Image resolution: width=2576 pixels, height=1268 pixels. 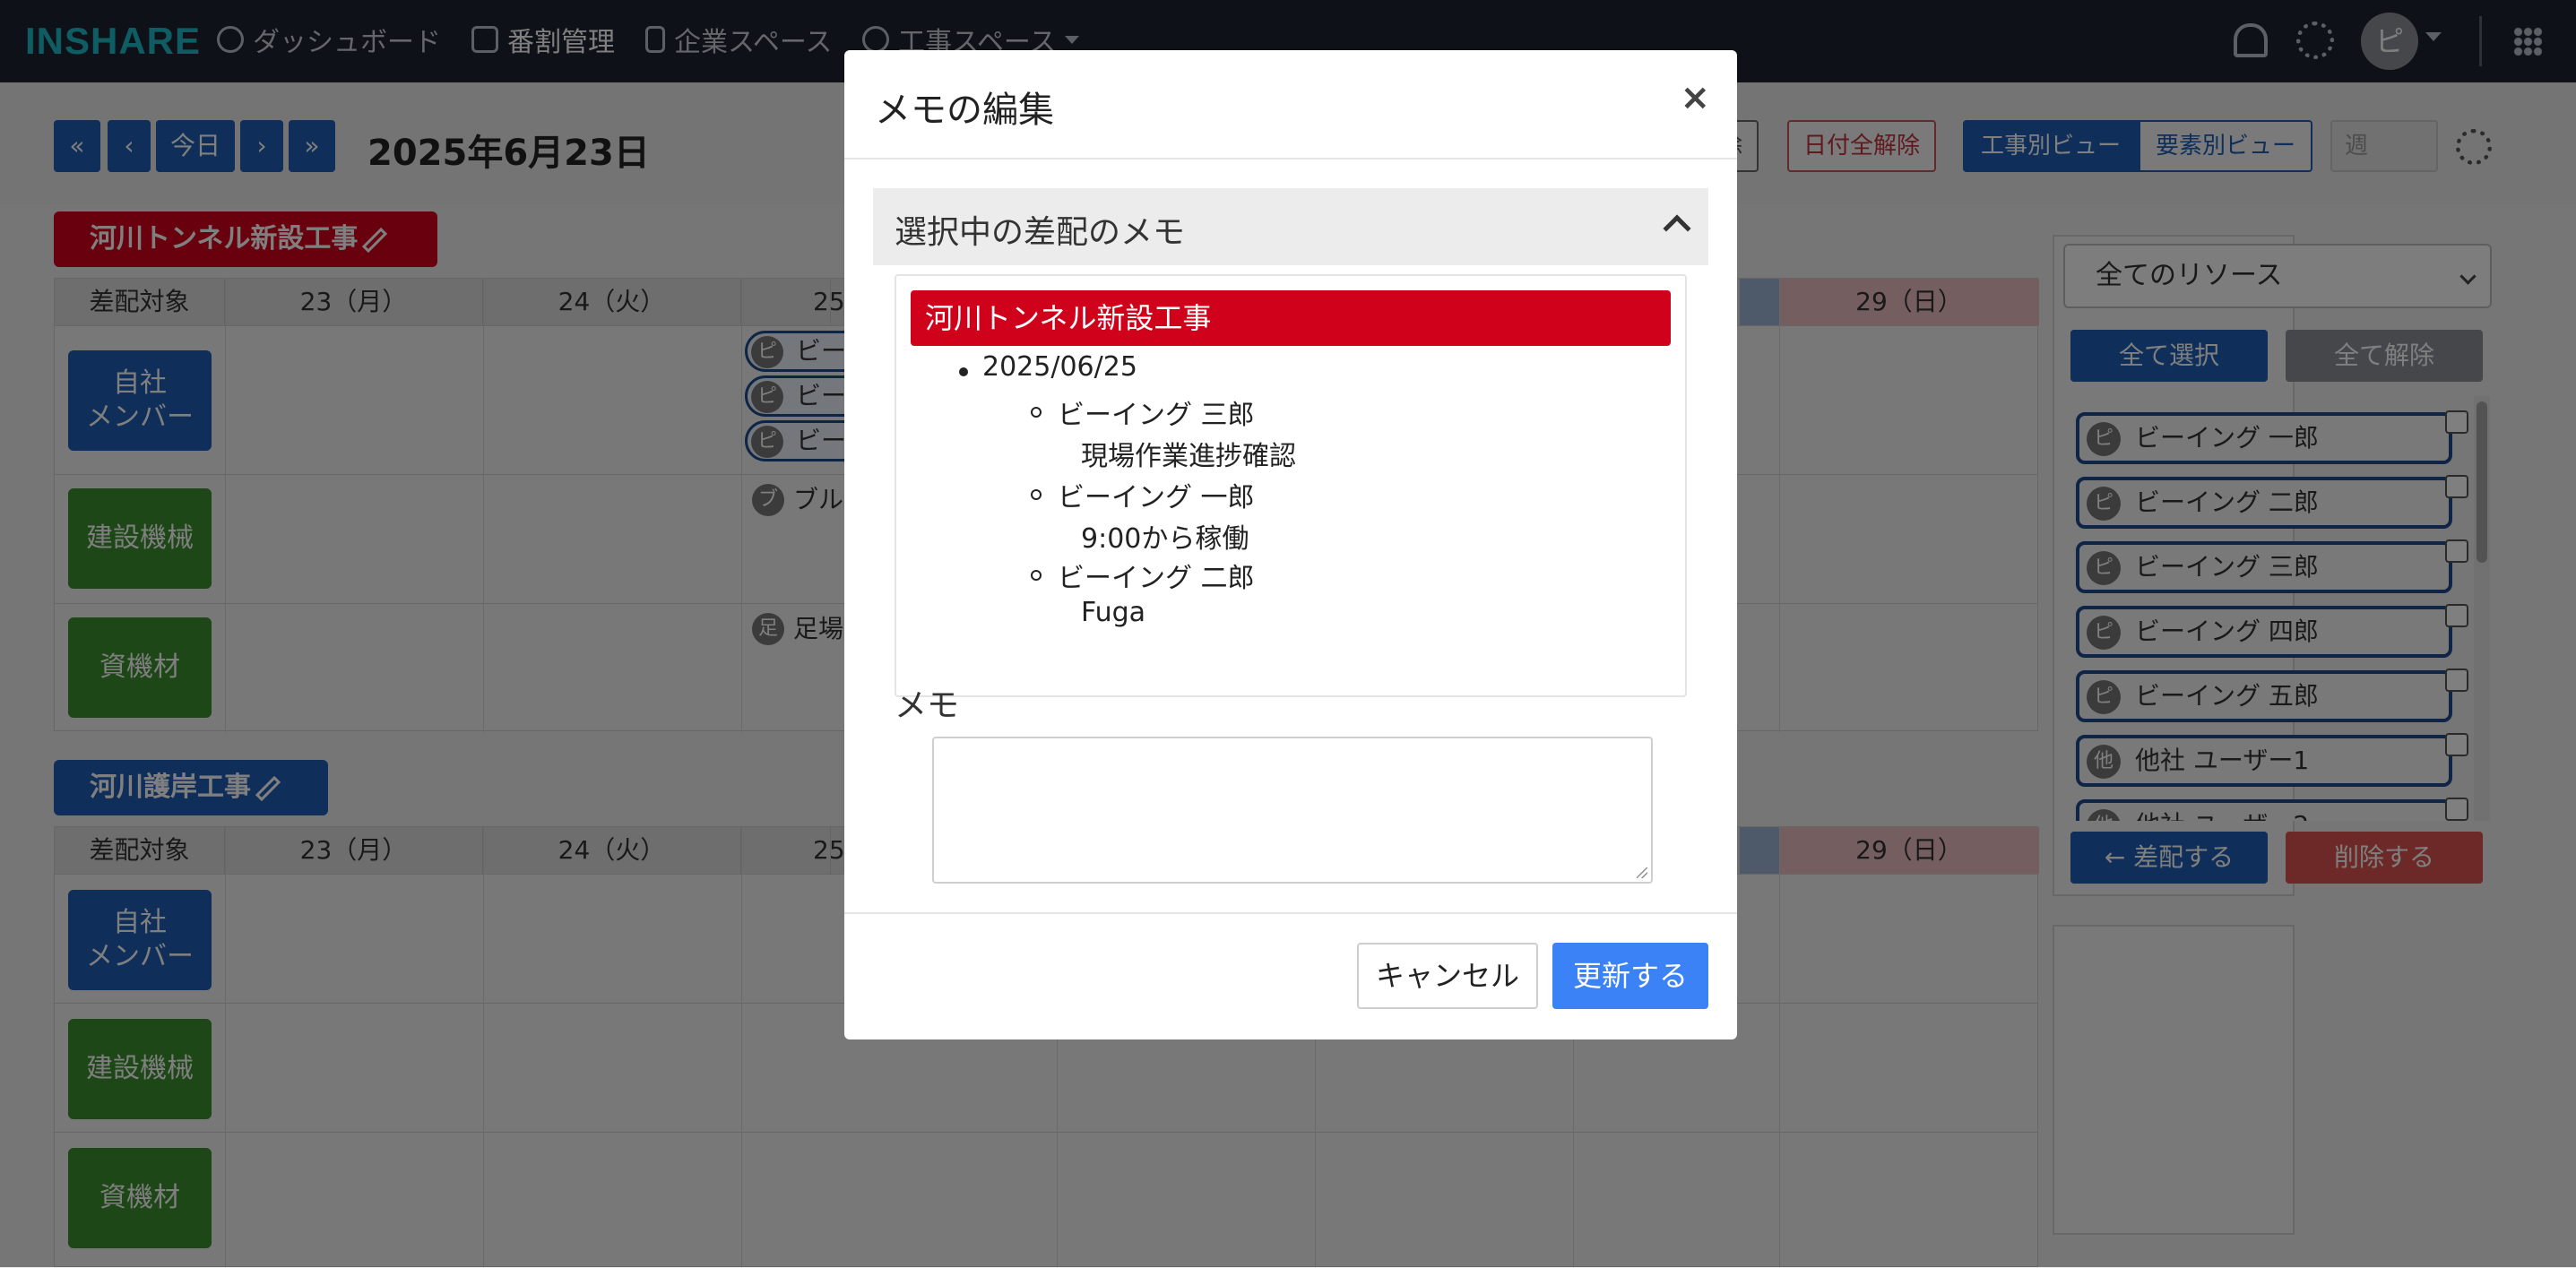 What do you see at coordinates (1630, 976) in the screenshot?
I see `update-button: 更新する` at bounding box center [1630, 976].